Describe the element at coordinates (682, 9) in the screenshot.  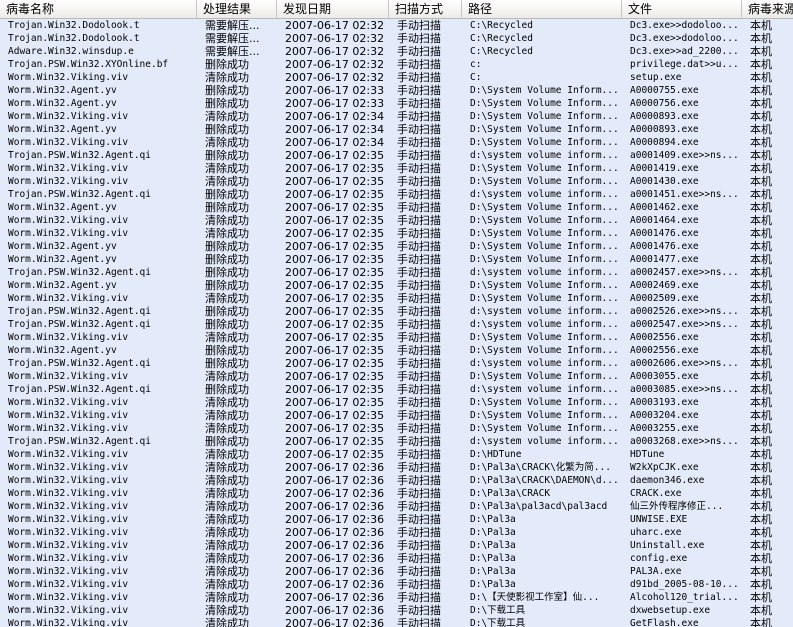
I see `column-header-file: 文件` at that location.